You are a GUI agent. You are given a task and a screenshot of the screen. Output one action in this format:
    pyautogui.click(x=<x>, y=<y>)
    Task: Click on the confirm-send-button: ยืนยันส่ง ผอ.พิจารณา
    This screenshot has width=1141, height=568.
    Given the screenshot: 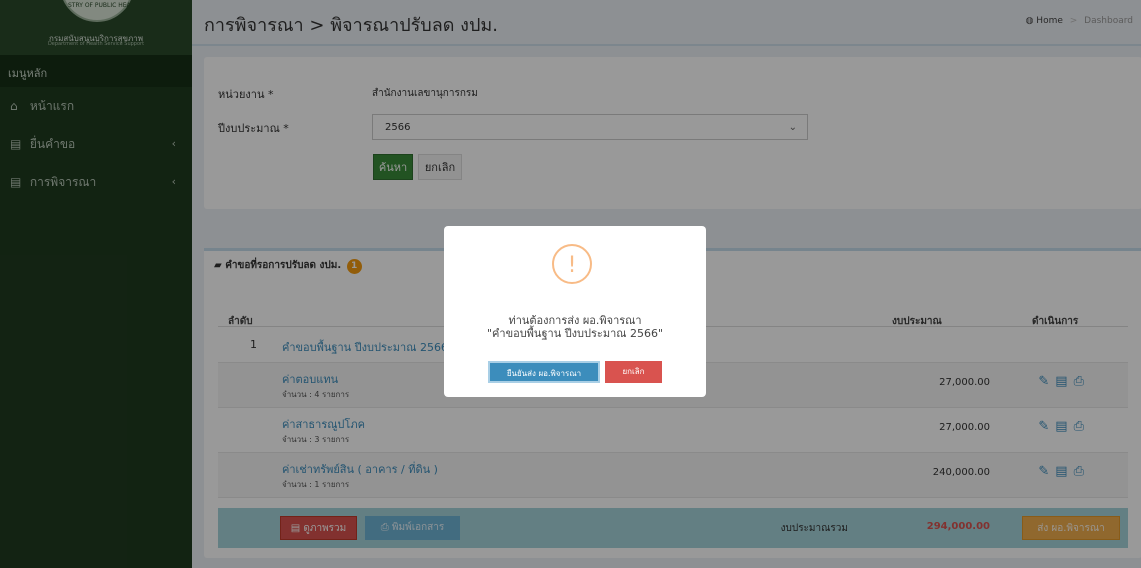 What is the action you would take?
    pyautogui.click(x=544, y=372)
    